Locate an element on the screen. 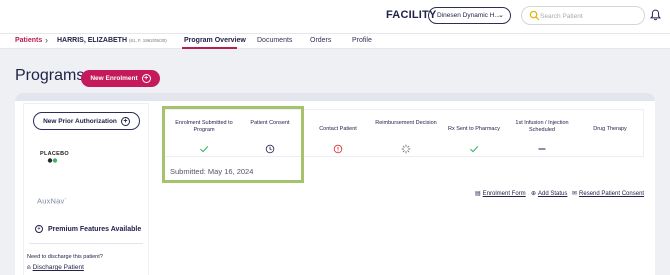  plus-icon: + is located at coordinates (66, 198).